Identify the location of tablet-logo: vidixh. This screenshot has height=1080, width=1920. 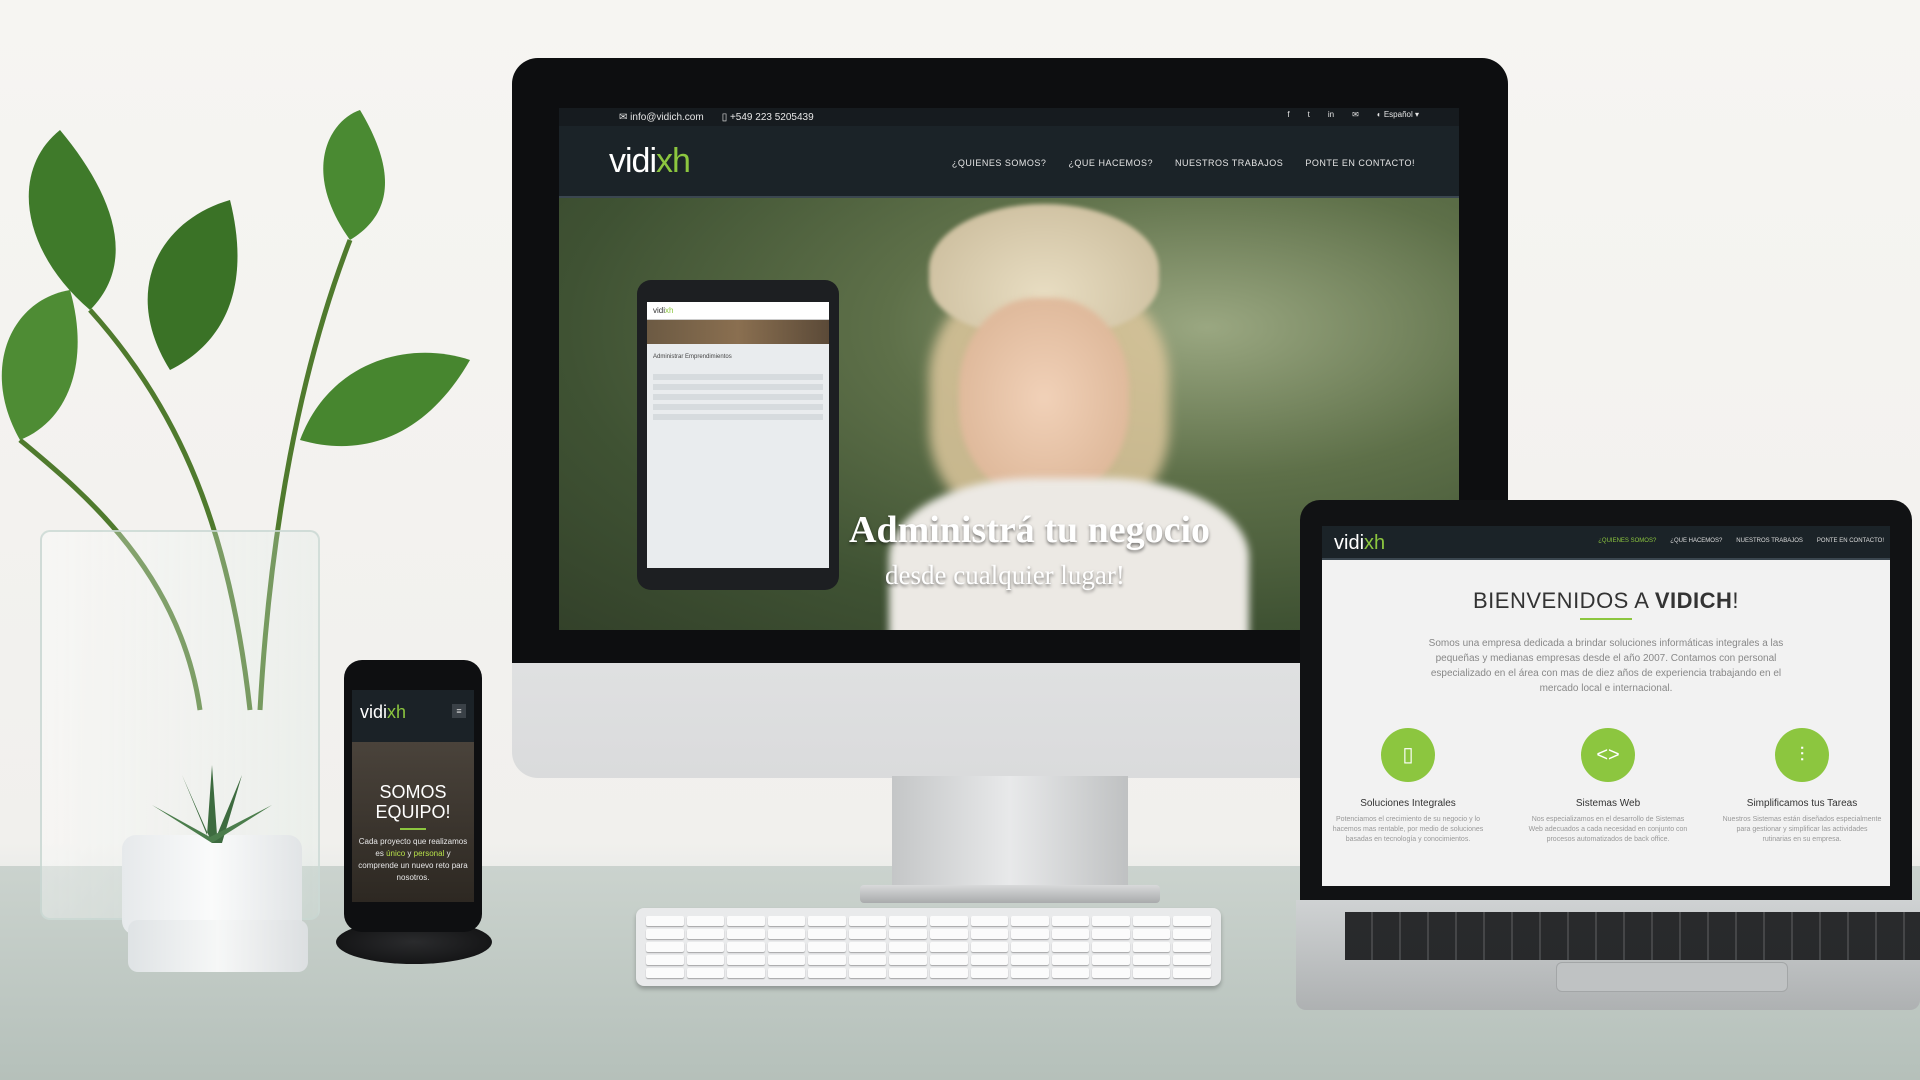
(738, 311).